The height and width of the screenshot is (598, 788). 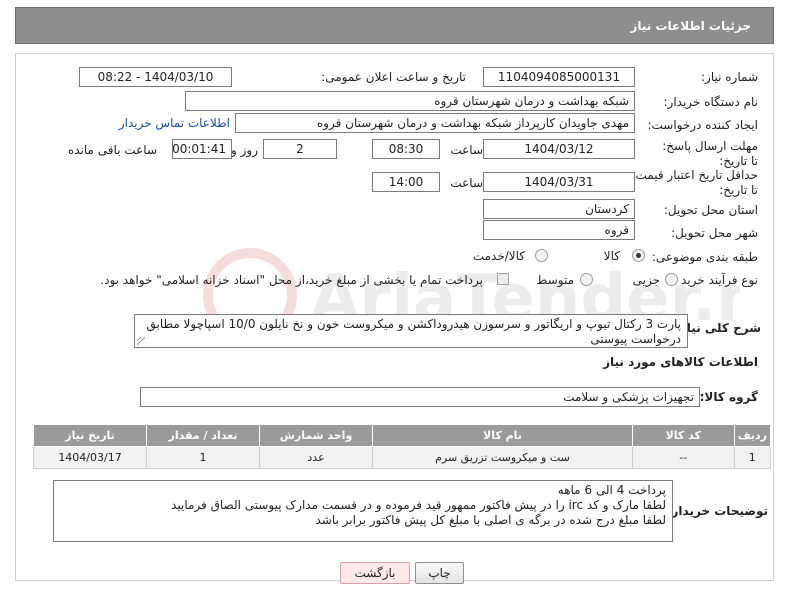 What do you see at coordinates (202, 149) in the screenshot?
I see `remaining-time-field: 00:01:41` at bounding box center [202, 149].